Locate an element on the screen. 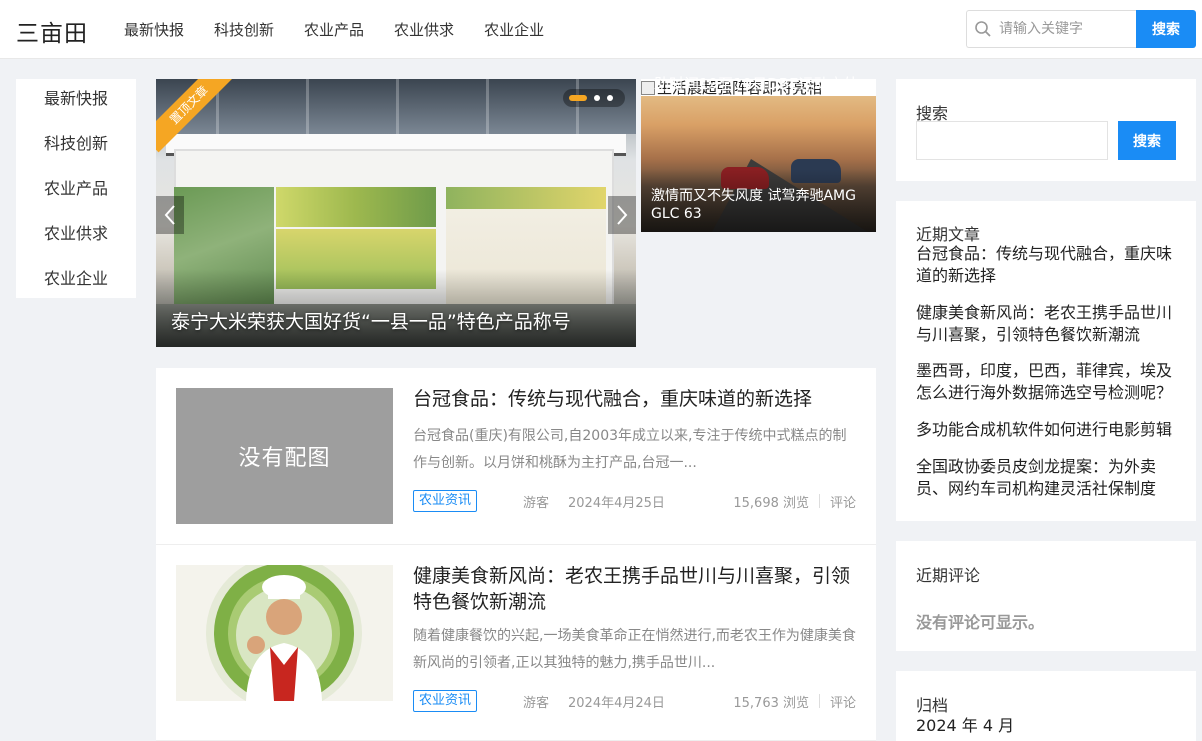  nav-item-tech: 科技创新 is located at coordinates (244, 29).